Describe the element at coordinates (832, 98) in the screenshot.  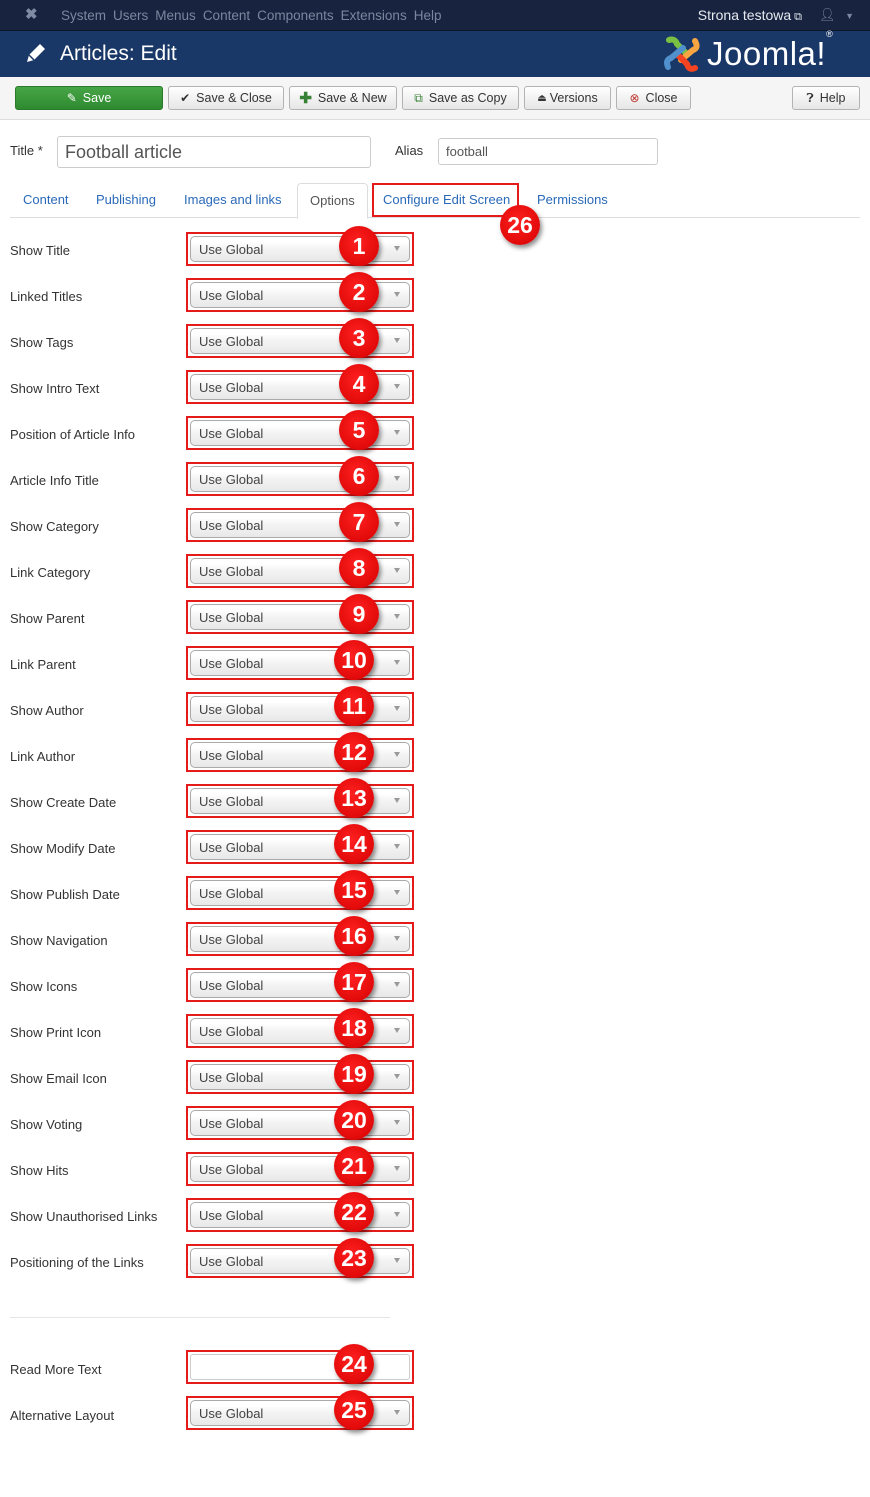
I see `help-label: Help` at that location.